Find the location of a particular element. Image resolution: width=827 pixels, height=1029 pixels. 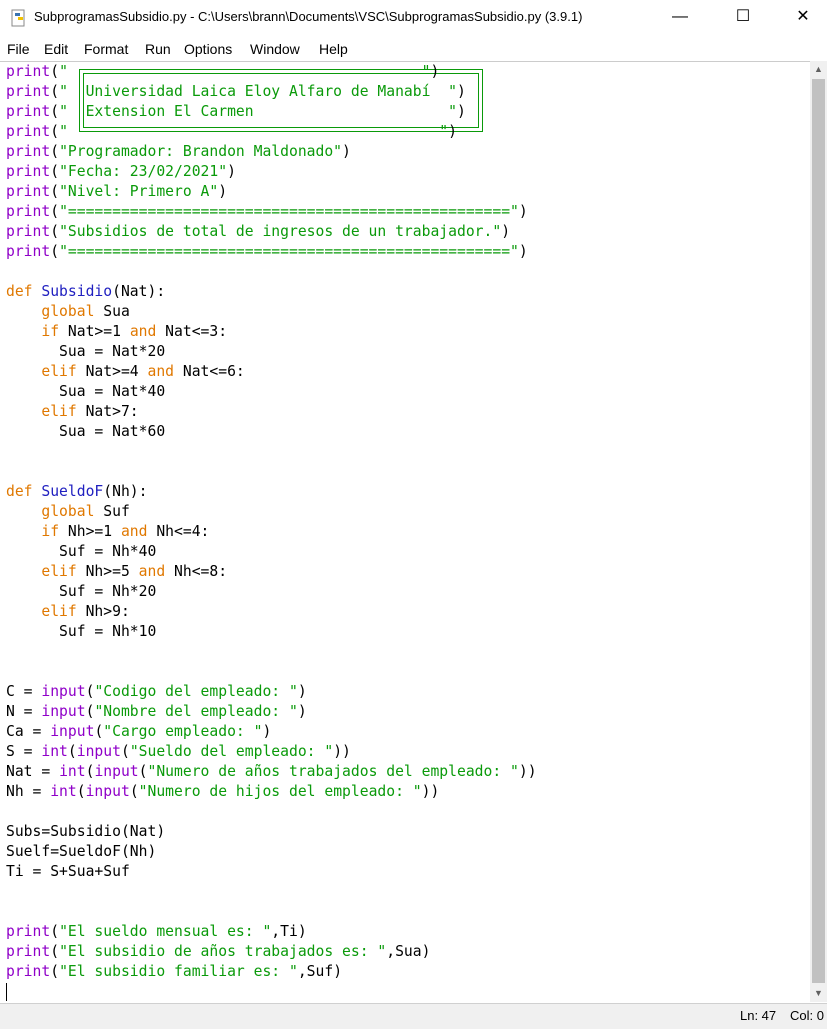

code-token: Subs=Subsidio(Nat) is located at coordinates (86, 831).